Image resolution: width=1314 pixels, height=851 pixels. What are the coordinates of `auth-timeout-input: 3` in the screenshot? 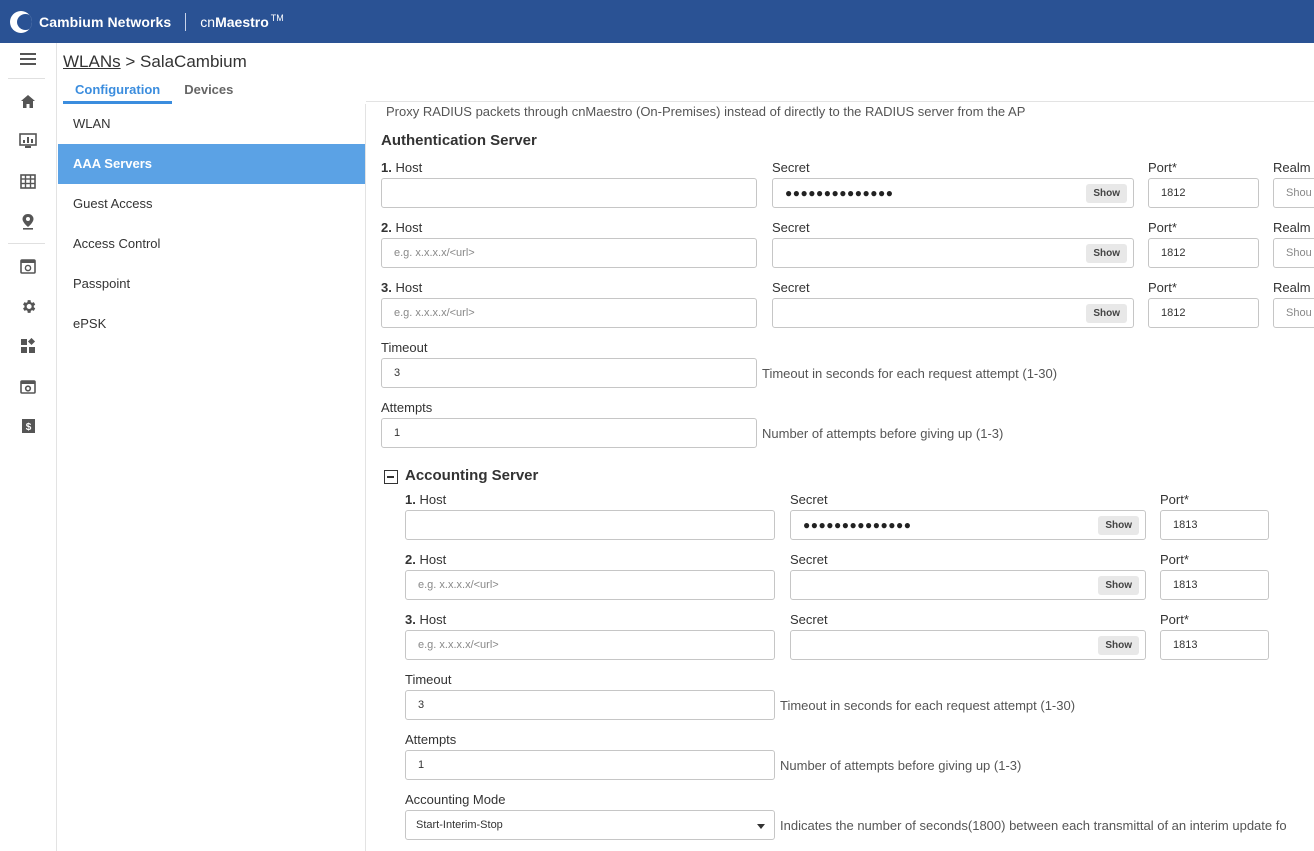 It's located at (569, 373).